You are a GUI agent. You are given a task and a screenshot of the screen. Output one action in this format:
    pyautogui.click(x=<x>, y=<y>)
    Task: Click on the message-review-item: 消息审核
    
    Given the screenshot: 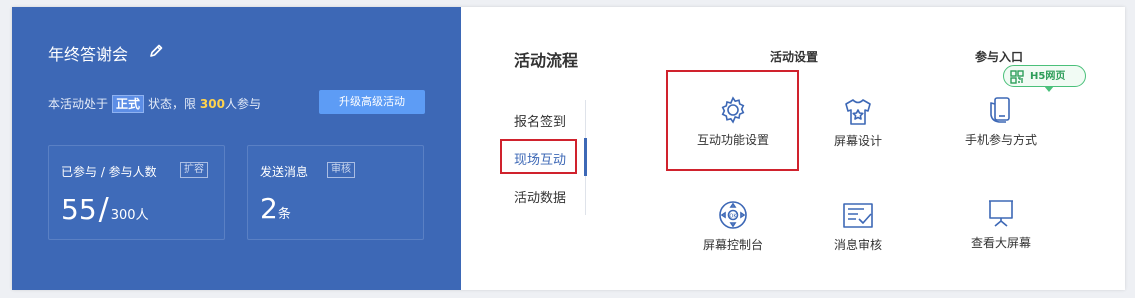 What is the action you would take?
    pyautogui.click(x=858, y=227)
    